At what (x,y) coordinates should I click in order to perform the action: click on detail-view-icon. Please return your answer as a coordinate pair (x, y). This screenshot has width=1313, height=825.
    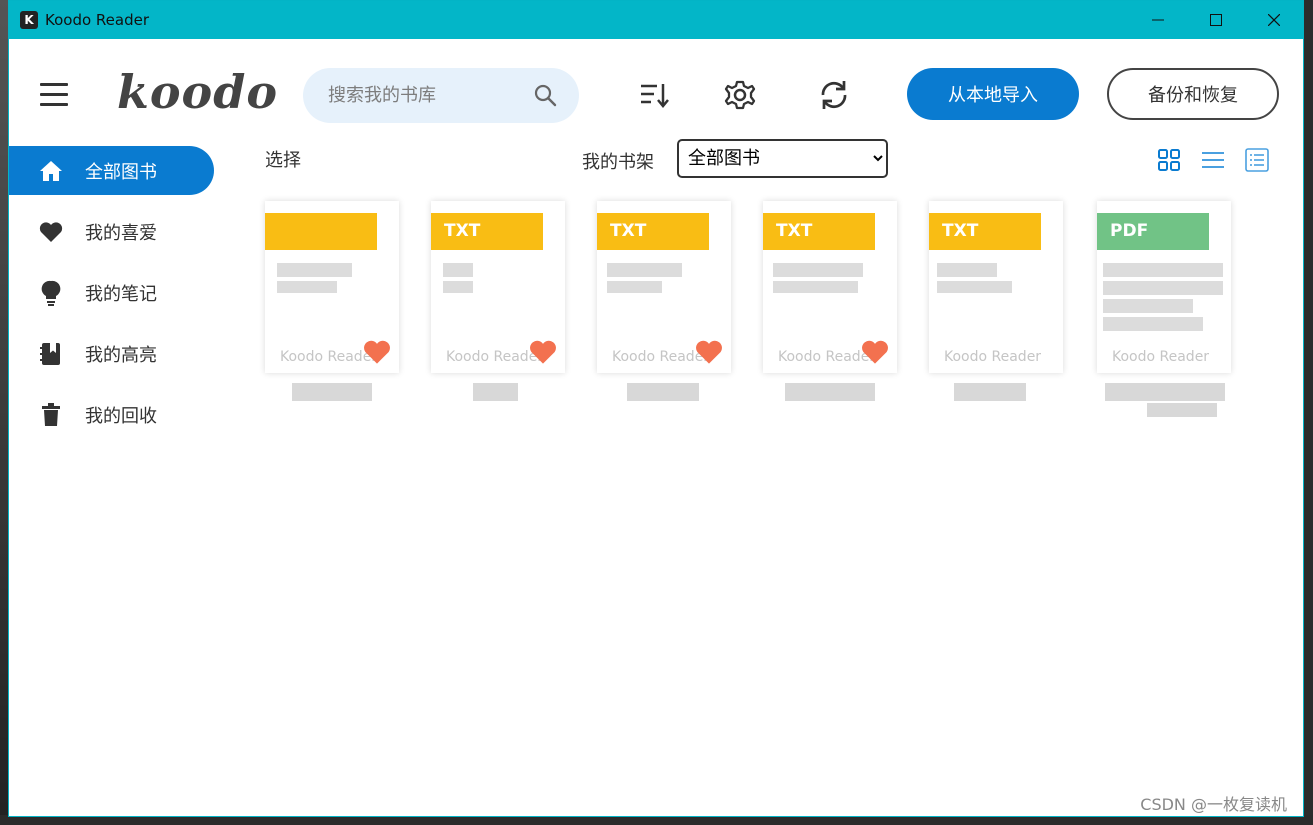
    Looking at the image, I should click on (1257, 160).